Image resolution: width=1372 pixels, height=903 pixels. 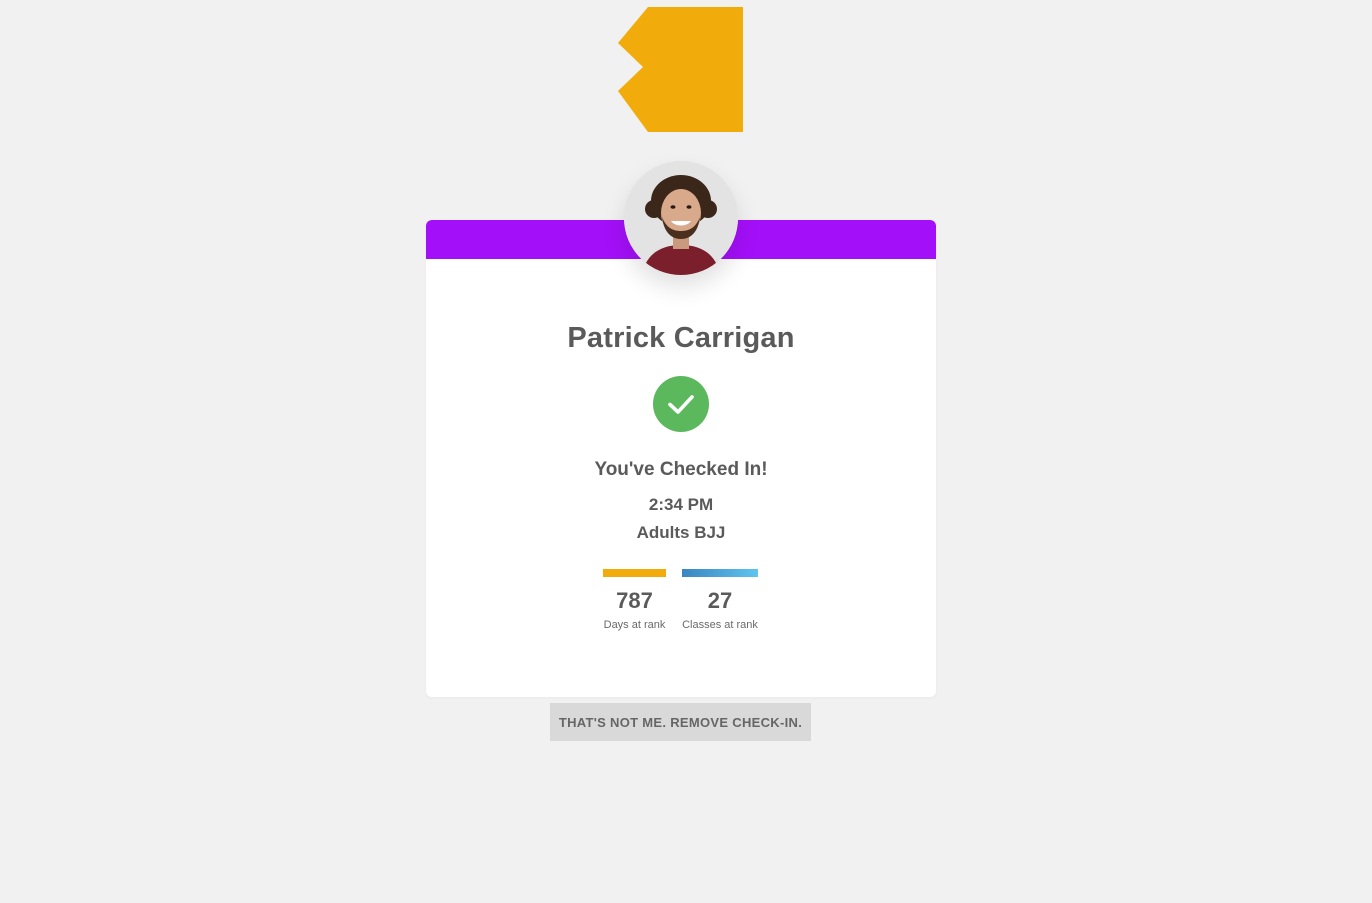 I want to click on days-at-rank-value: 787, so click(x=634, y=600).